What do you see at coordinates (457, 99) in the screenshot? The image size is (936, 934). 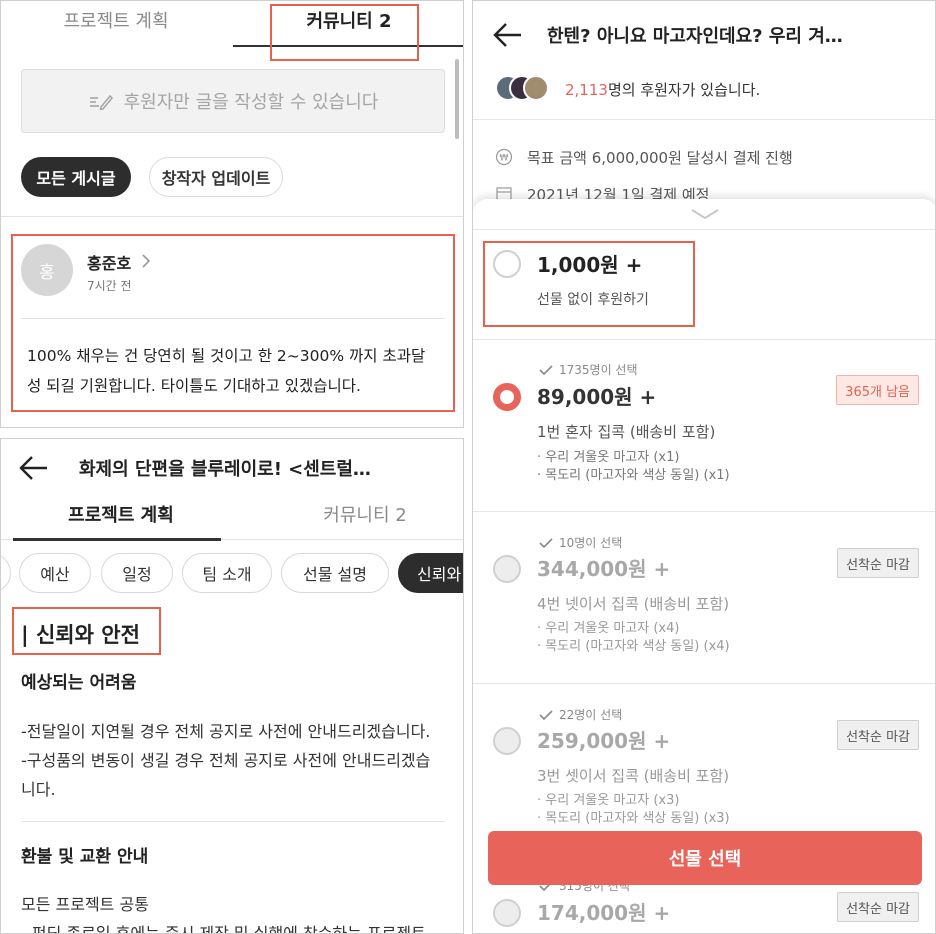 I see `scrollbar` at bounding box center [457, 99].